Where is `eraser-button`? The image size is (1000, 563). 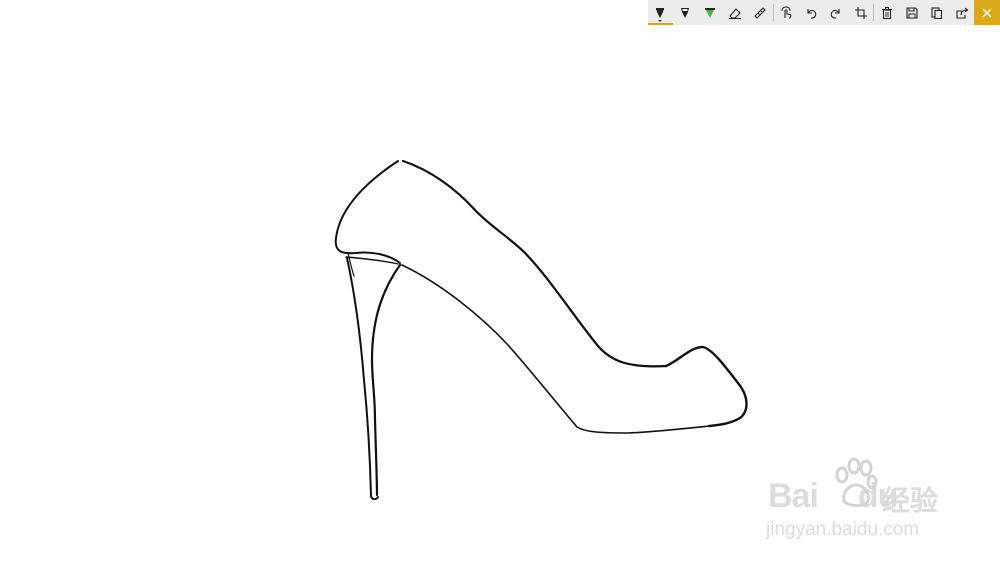 eraser-button is located at coordinates (735, 12).